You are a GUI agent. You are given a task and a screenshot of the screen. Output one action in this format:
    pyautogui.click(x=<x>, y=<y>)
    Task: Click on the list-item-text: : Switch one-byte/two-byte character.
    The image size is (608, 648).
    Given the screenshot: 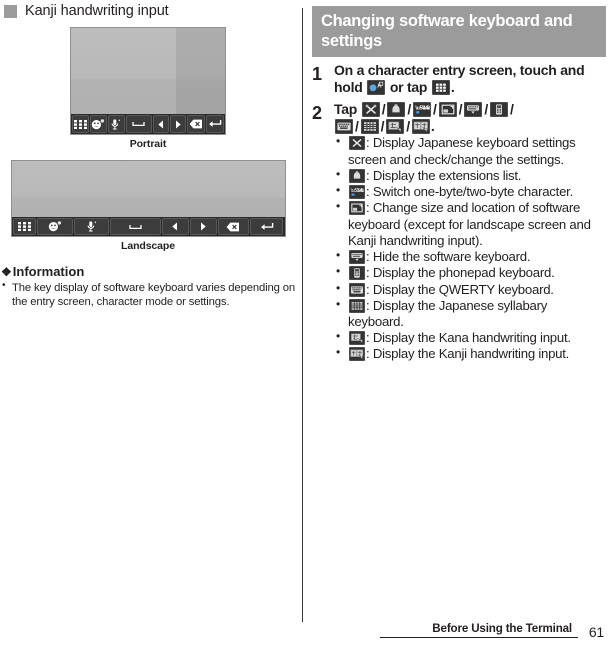 What is the action you would take?
    pyautogui.click(x=469, y=192)
    